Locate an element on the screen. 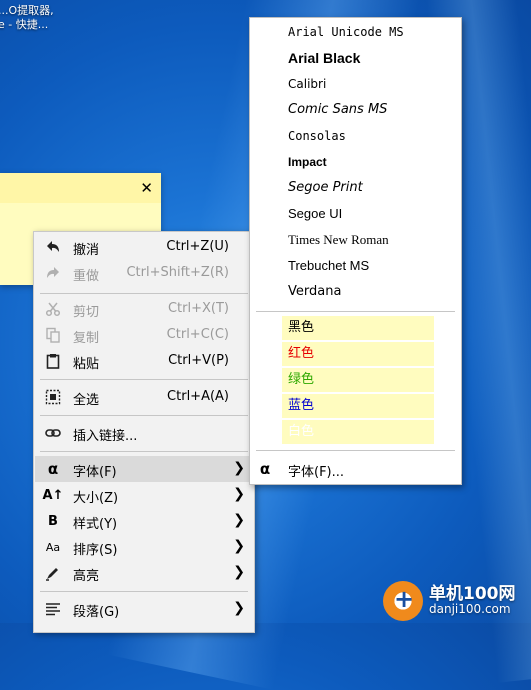 This screenshot has width=531, height=690. scissors-icon is located at coordinates (53, 309).